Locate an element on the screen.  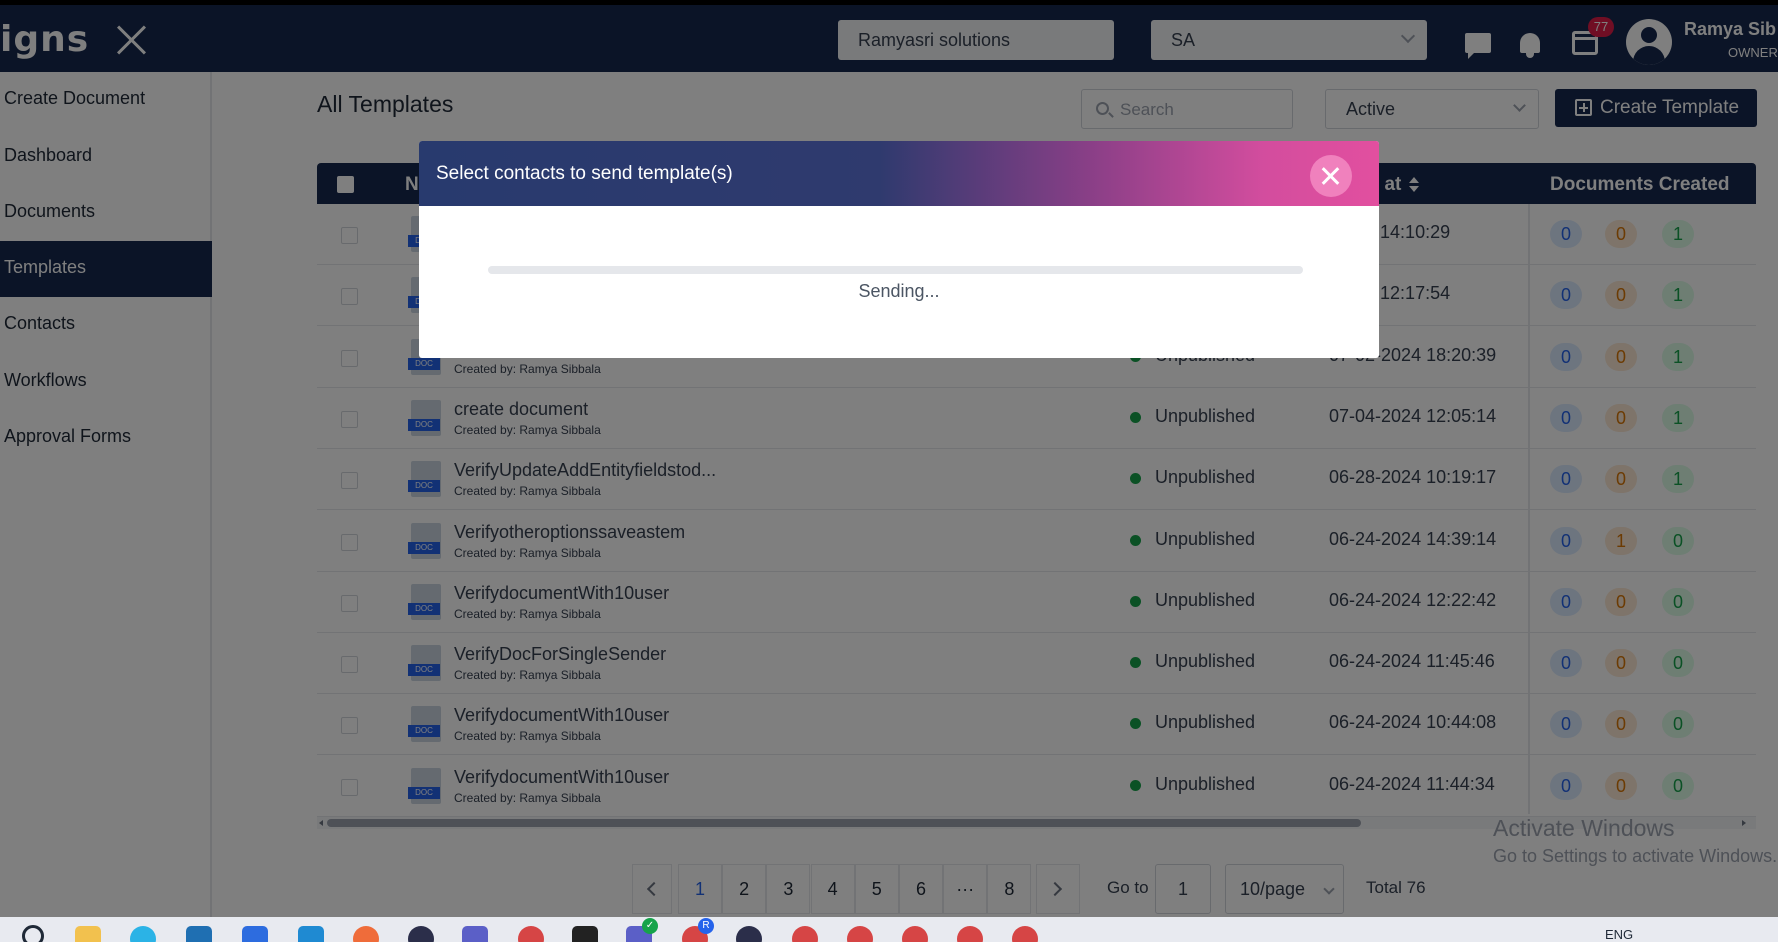
vscode-icon is located at coordinates (311, 934).